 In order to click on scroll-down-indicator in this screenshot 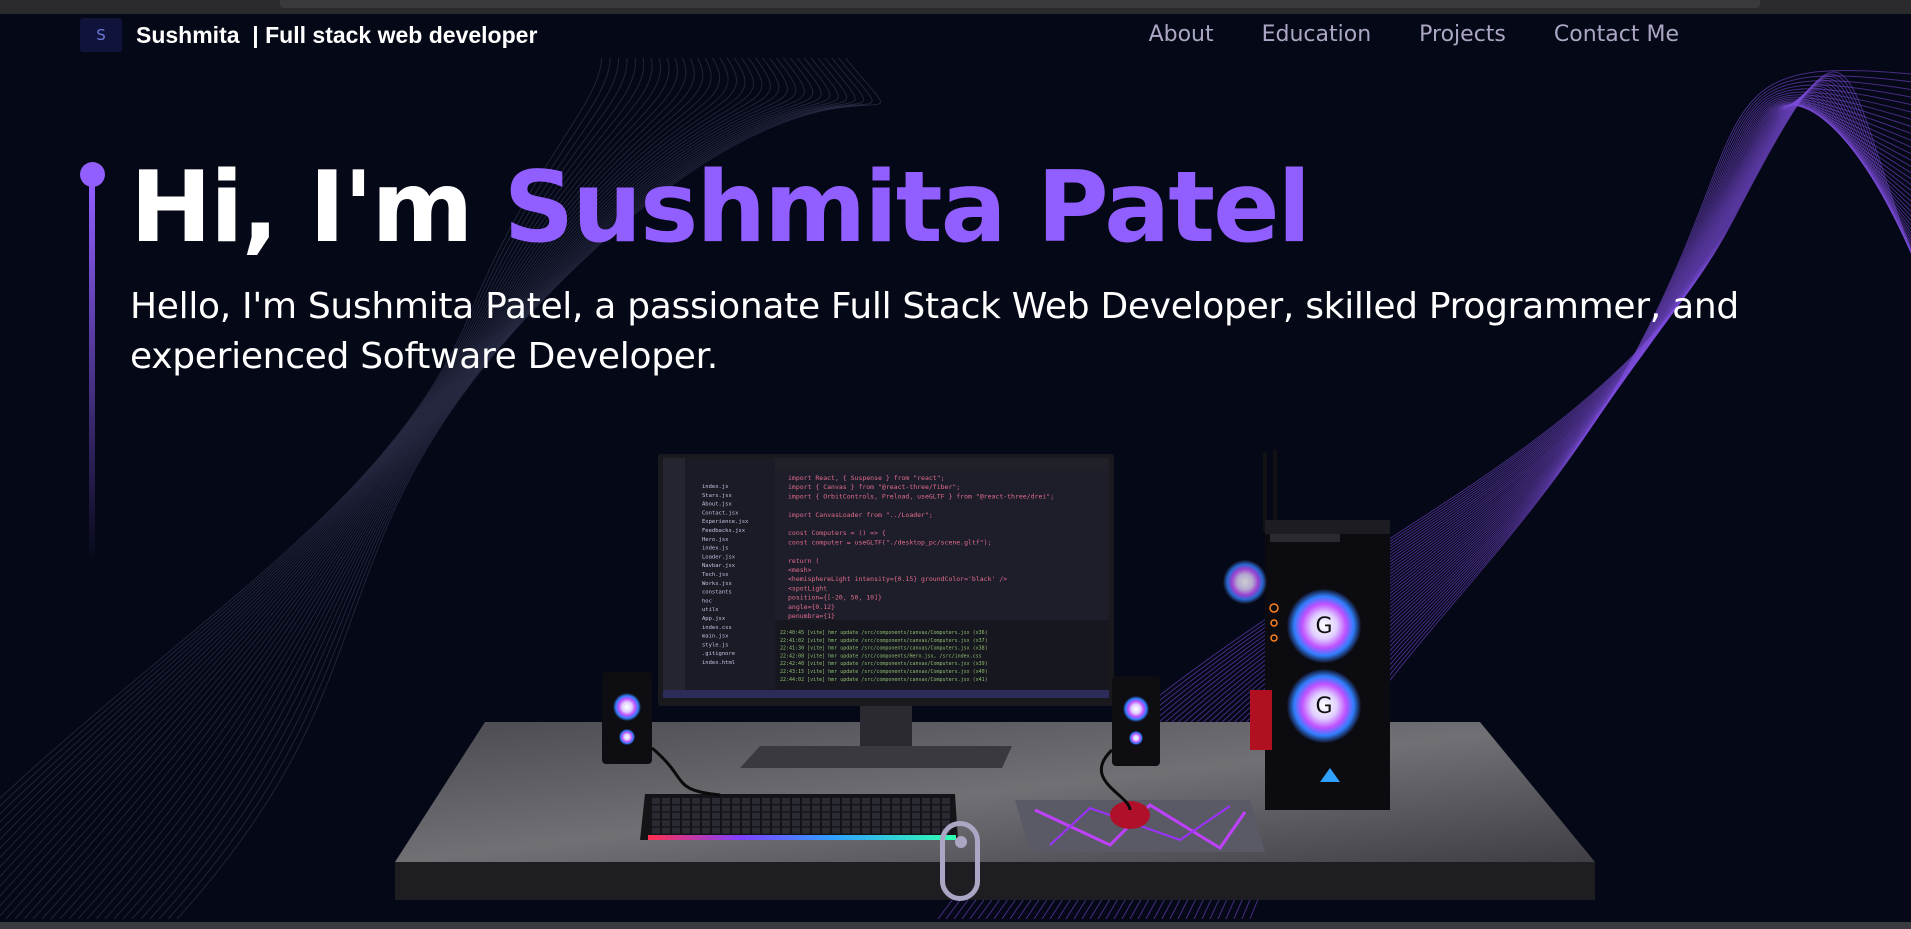, I will do `click(960, 861)`.